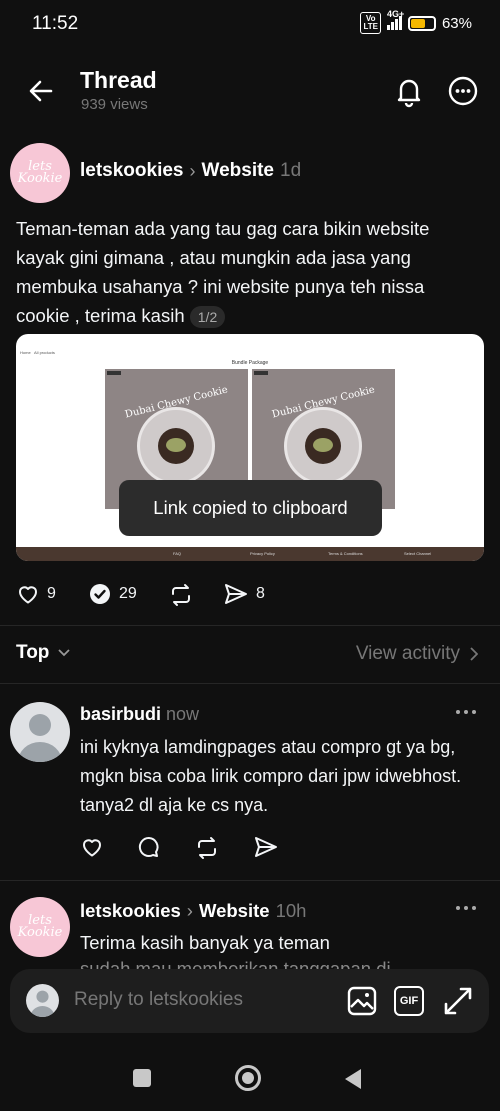  I want to click on post-author: letskookies › Website 1d, so click(190, 171).